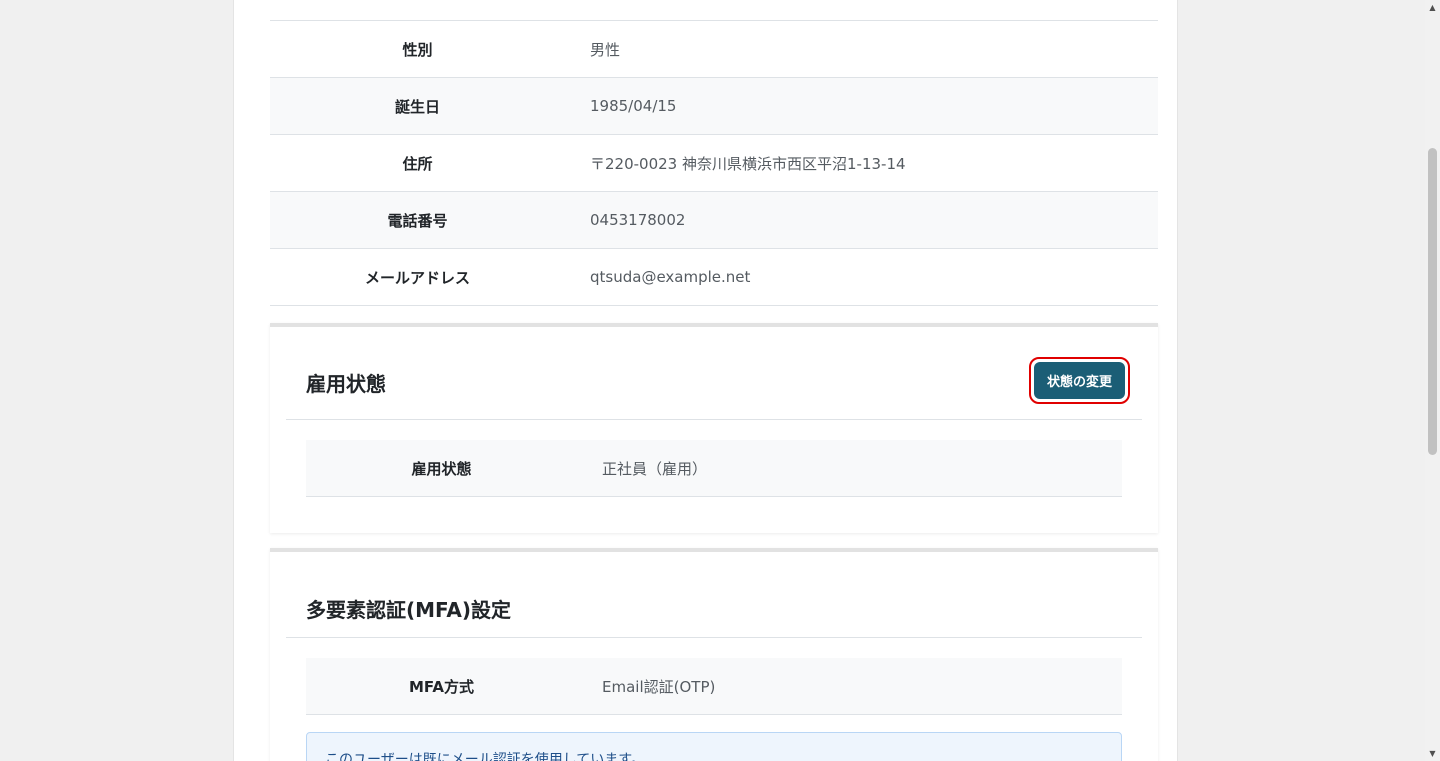  I want to click on employment-status-value: 正社員（雇用）, so click(655, 468).